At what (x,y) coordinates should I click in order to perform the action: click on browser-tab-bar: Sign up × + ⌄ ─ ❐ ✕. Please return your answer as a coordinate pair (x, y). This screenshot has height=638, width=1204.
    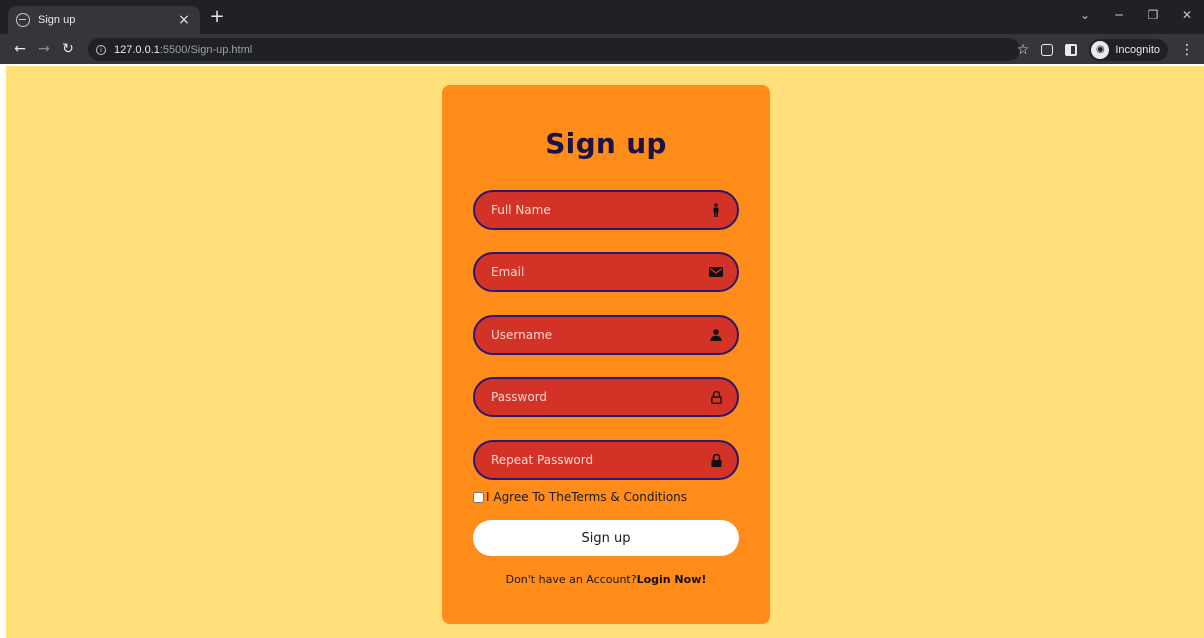
    Looking at the image, I should click on (602, 17).